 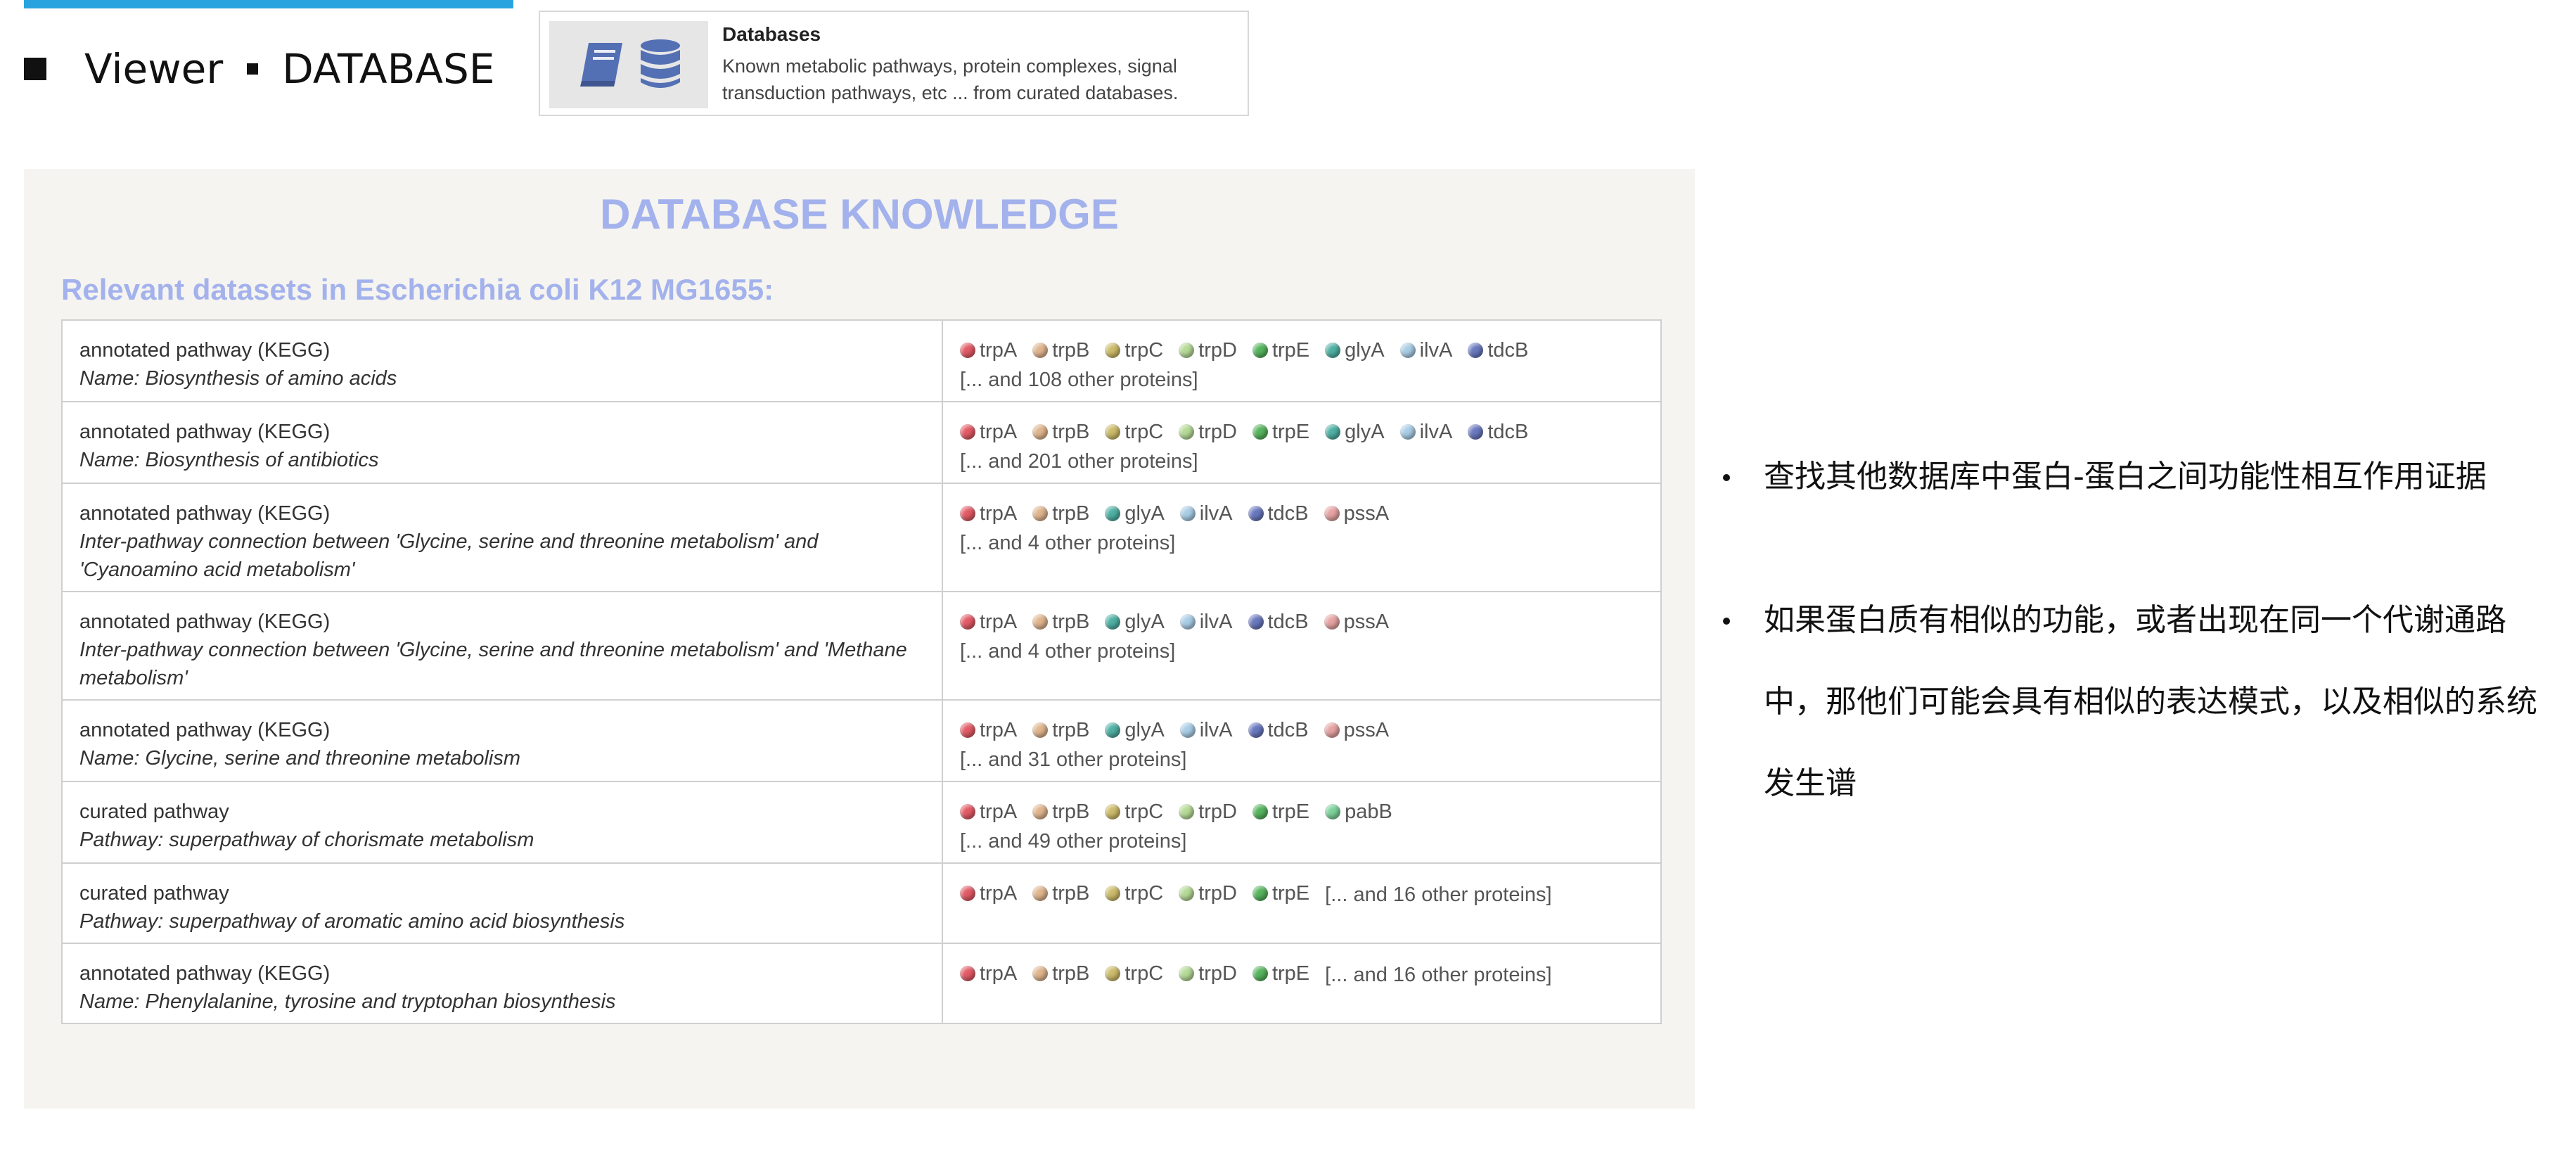 I want to click on other-proteins-link: [... and 201 other proteins], so click(x=1079, y=461).